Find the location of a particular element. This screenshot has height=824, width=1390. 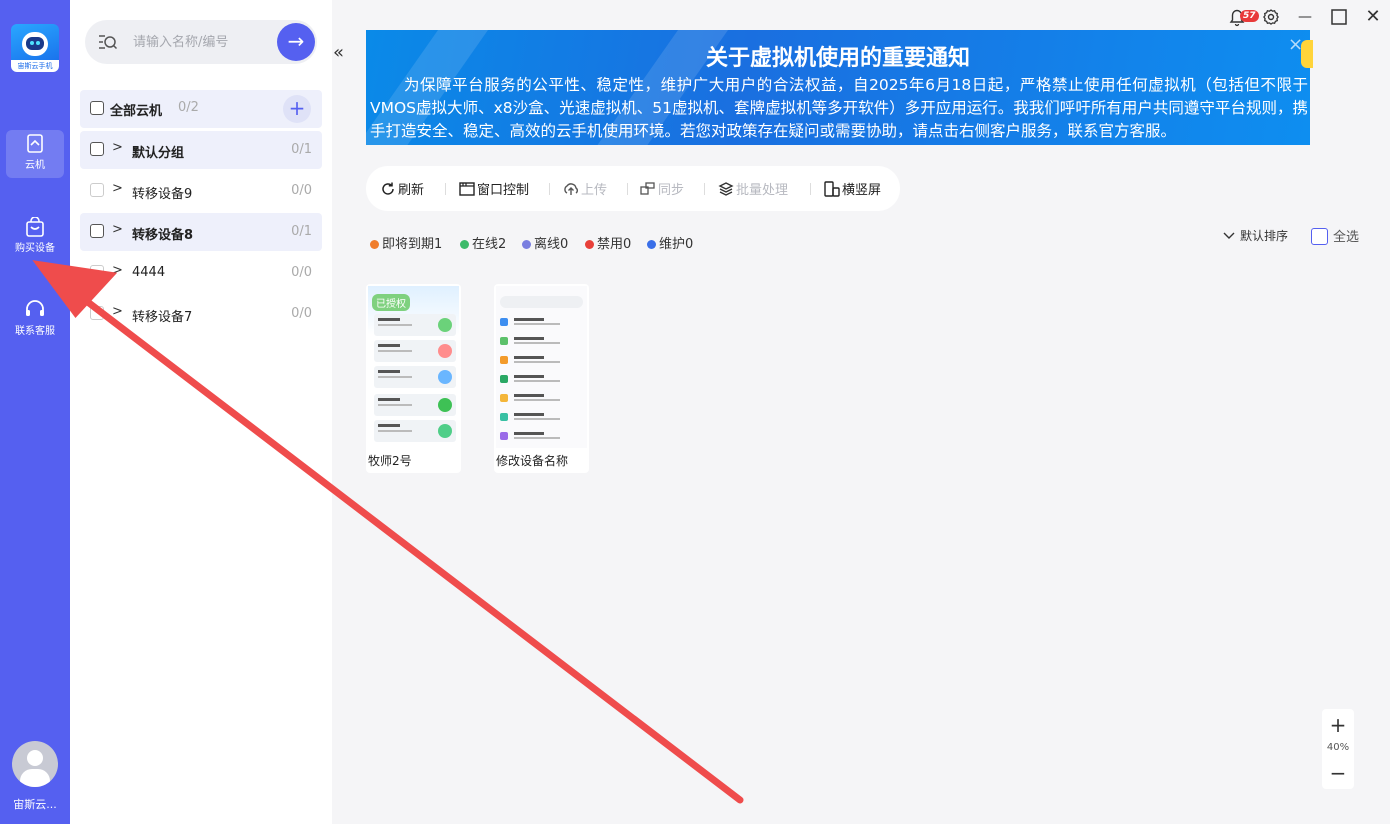

search-icon is located at coordinates (108, 42).